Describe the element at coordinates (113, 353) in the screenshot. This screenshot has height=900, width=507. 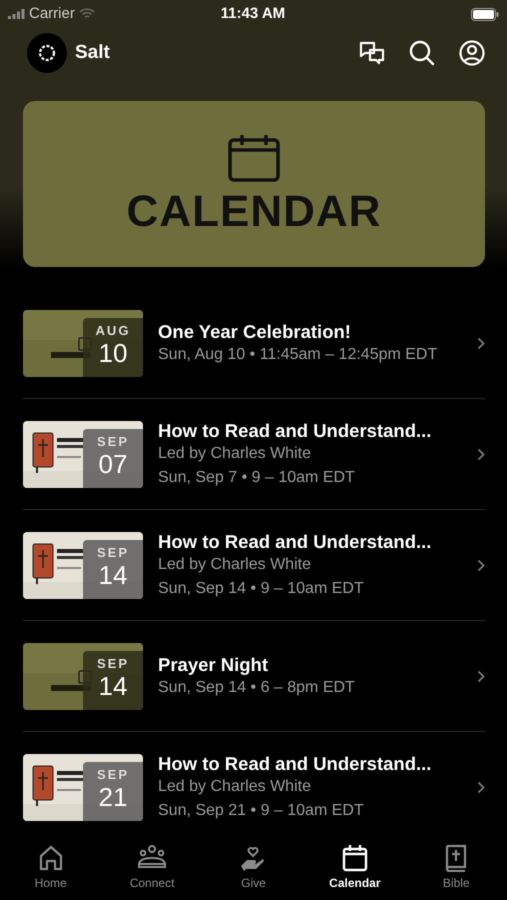
I see `event-day: 10` at that location.